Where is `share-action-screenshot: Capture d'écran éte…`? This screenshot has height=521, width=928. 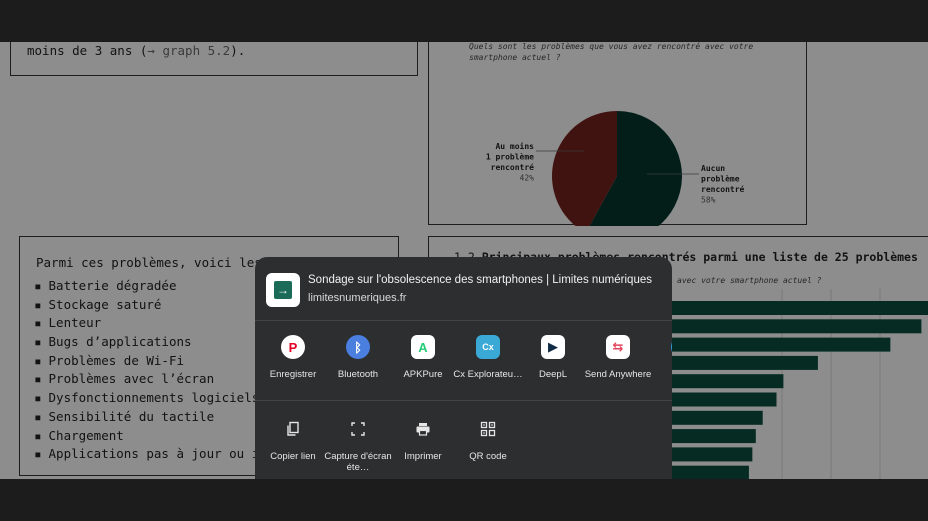 share-action-screenshot: Capture d'écran éte… is located at coordinates (358, 445).